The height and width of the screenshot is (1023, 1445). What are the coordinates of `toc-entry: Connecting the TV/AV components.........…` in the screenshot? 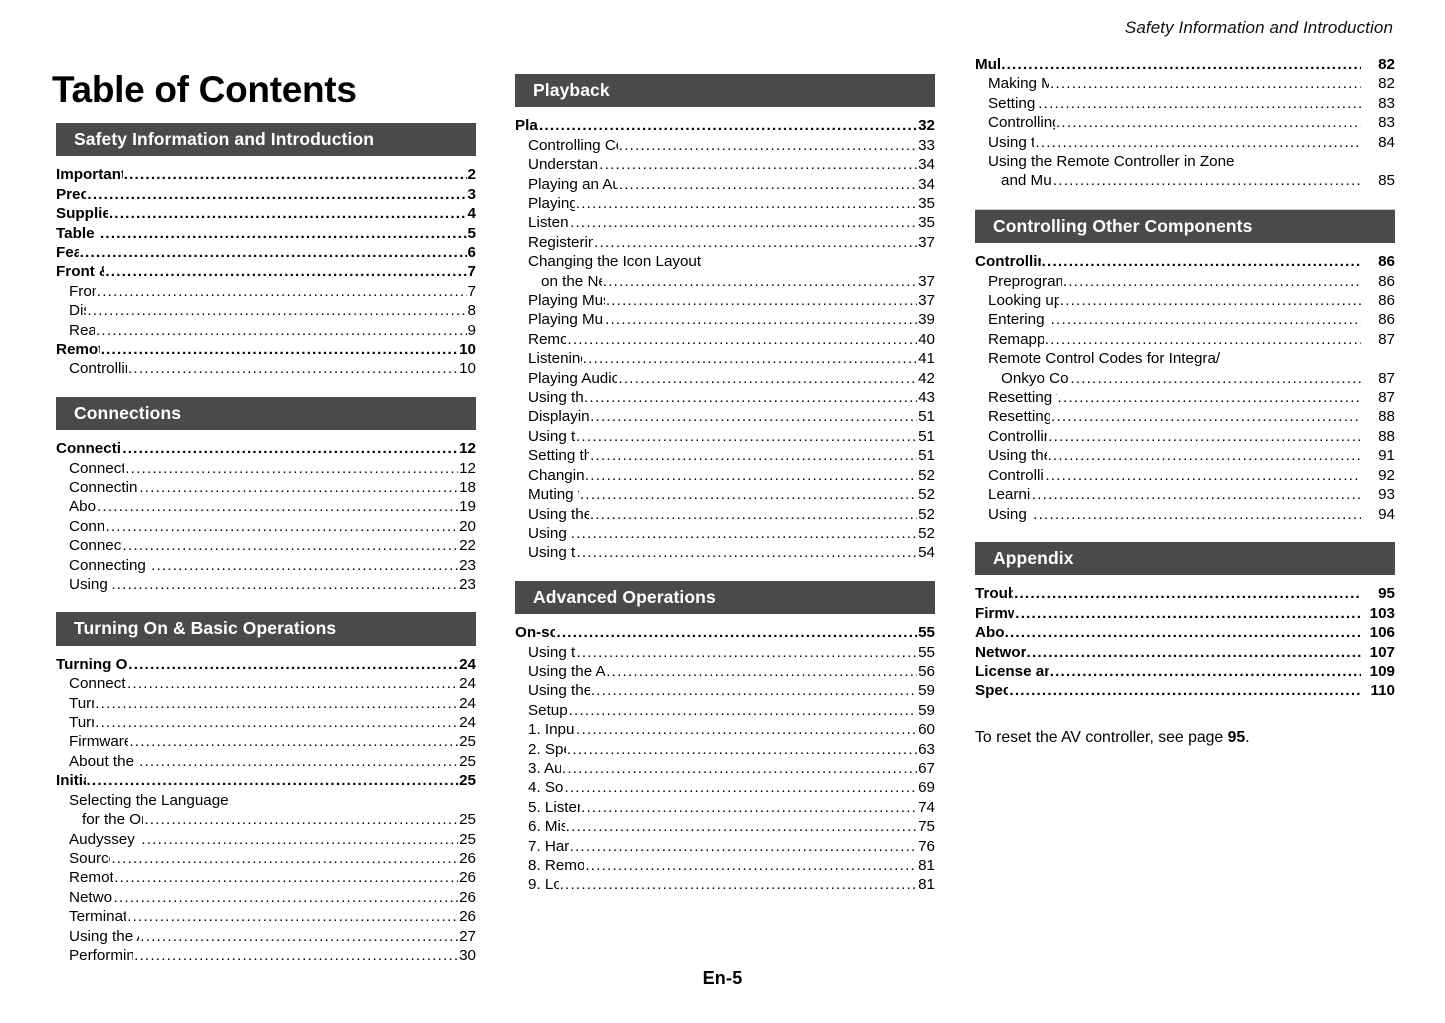 It's located at (266, 487).